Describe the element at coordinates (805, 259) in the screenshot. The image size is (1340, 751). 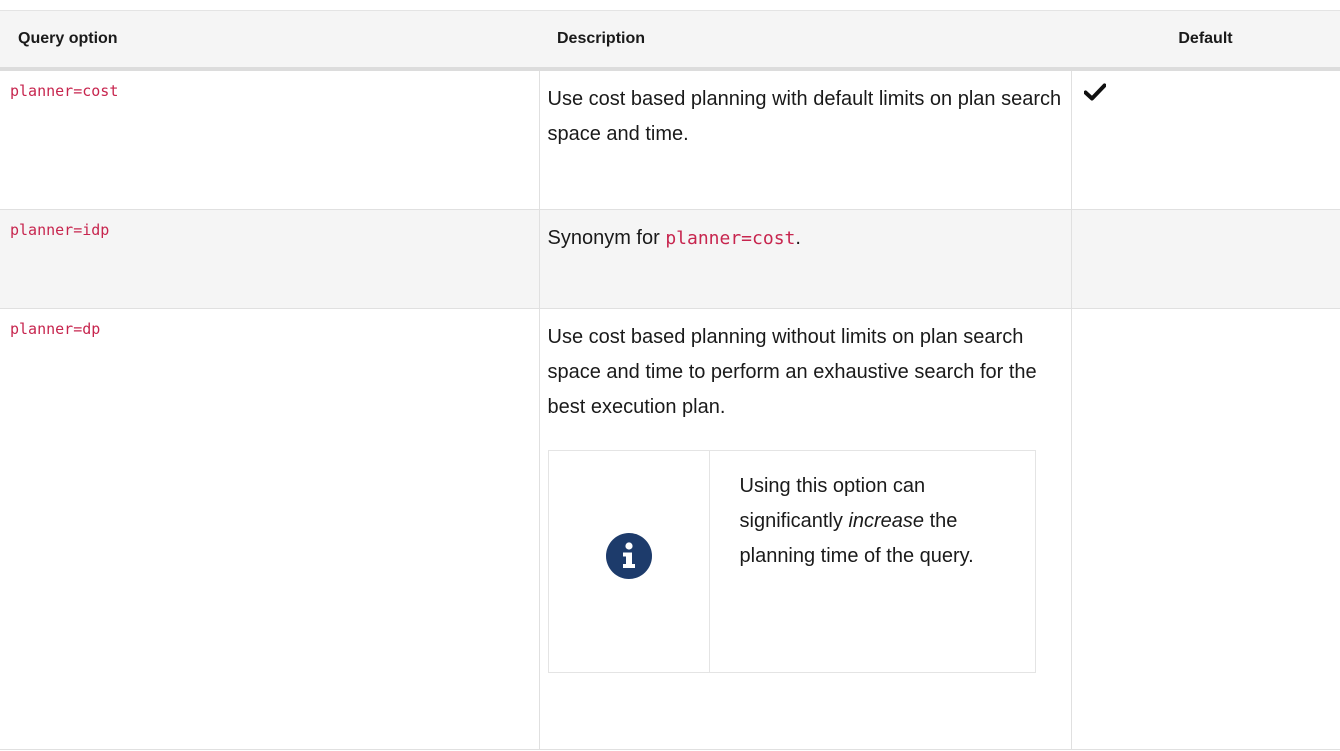
I see `description-cell: Synonym for planner=cost.` at that location.